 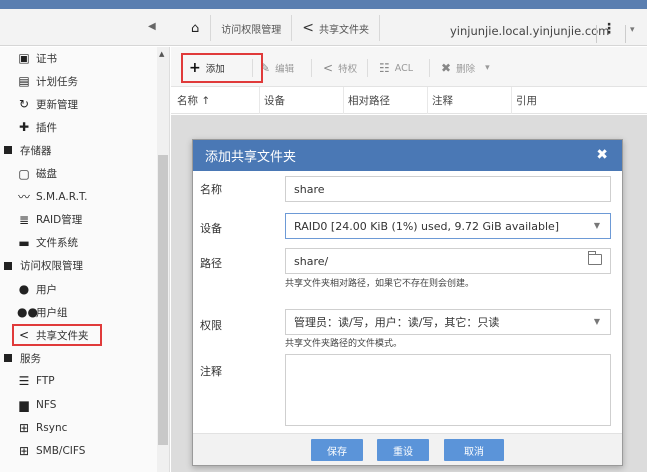 What do you see at coordinates (211, 189) in the screenshot?
I see `name-label: 名称` at bounding box center [211, 189].